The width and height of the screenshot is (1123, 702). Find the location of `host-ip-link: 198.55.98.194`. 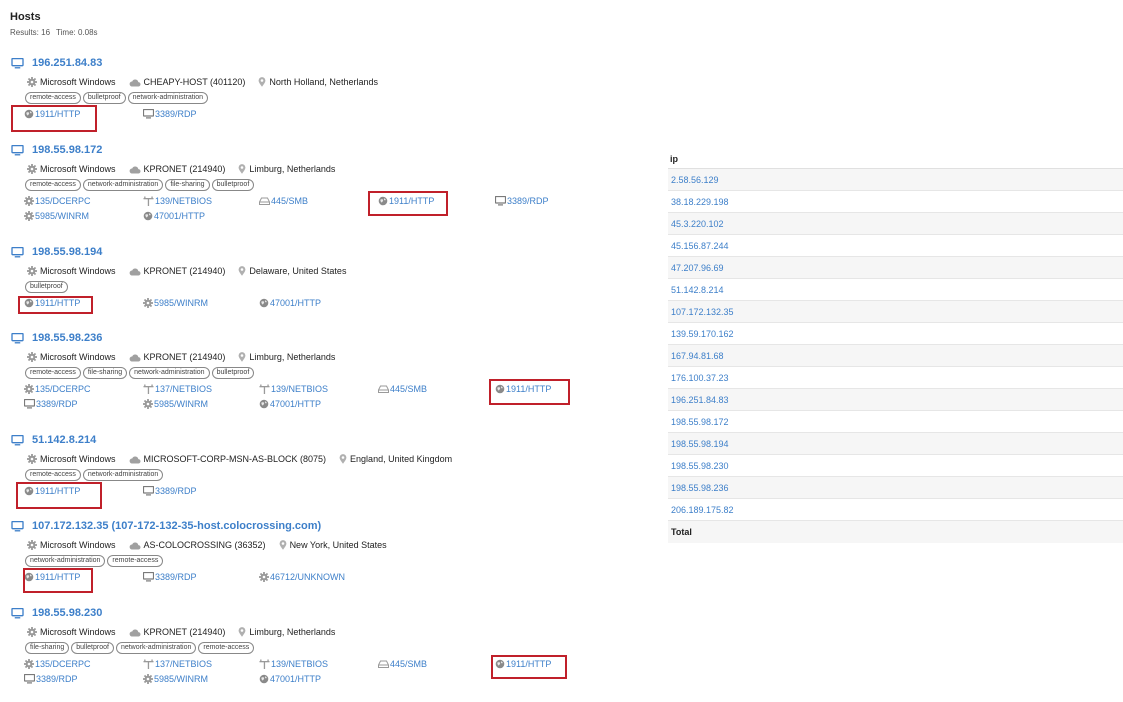

host-ip-link: 198.55.98.194 is located at coordinates (67, 252).